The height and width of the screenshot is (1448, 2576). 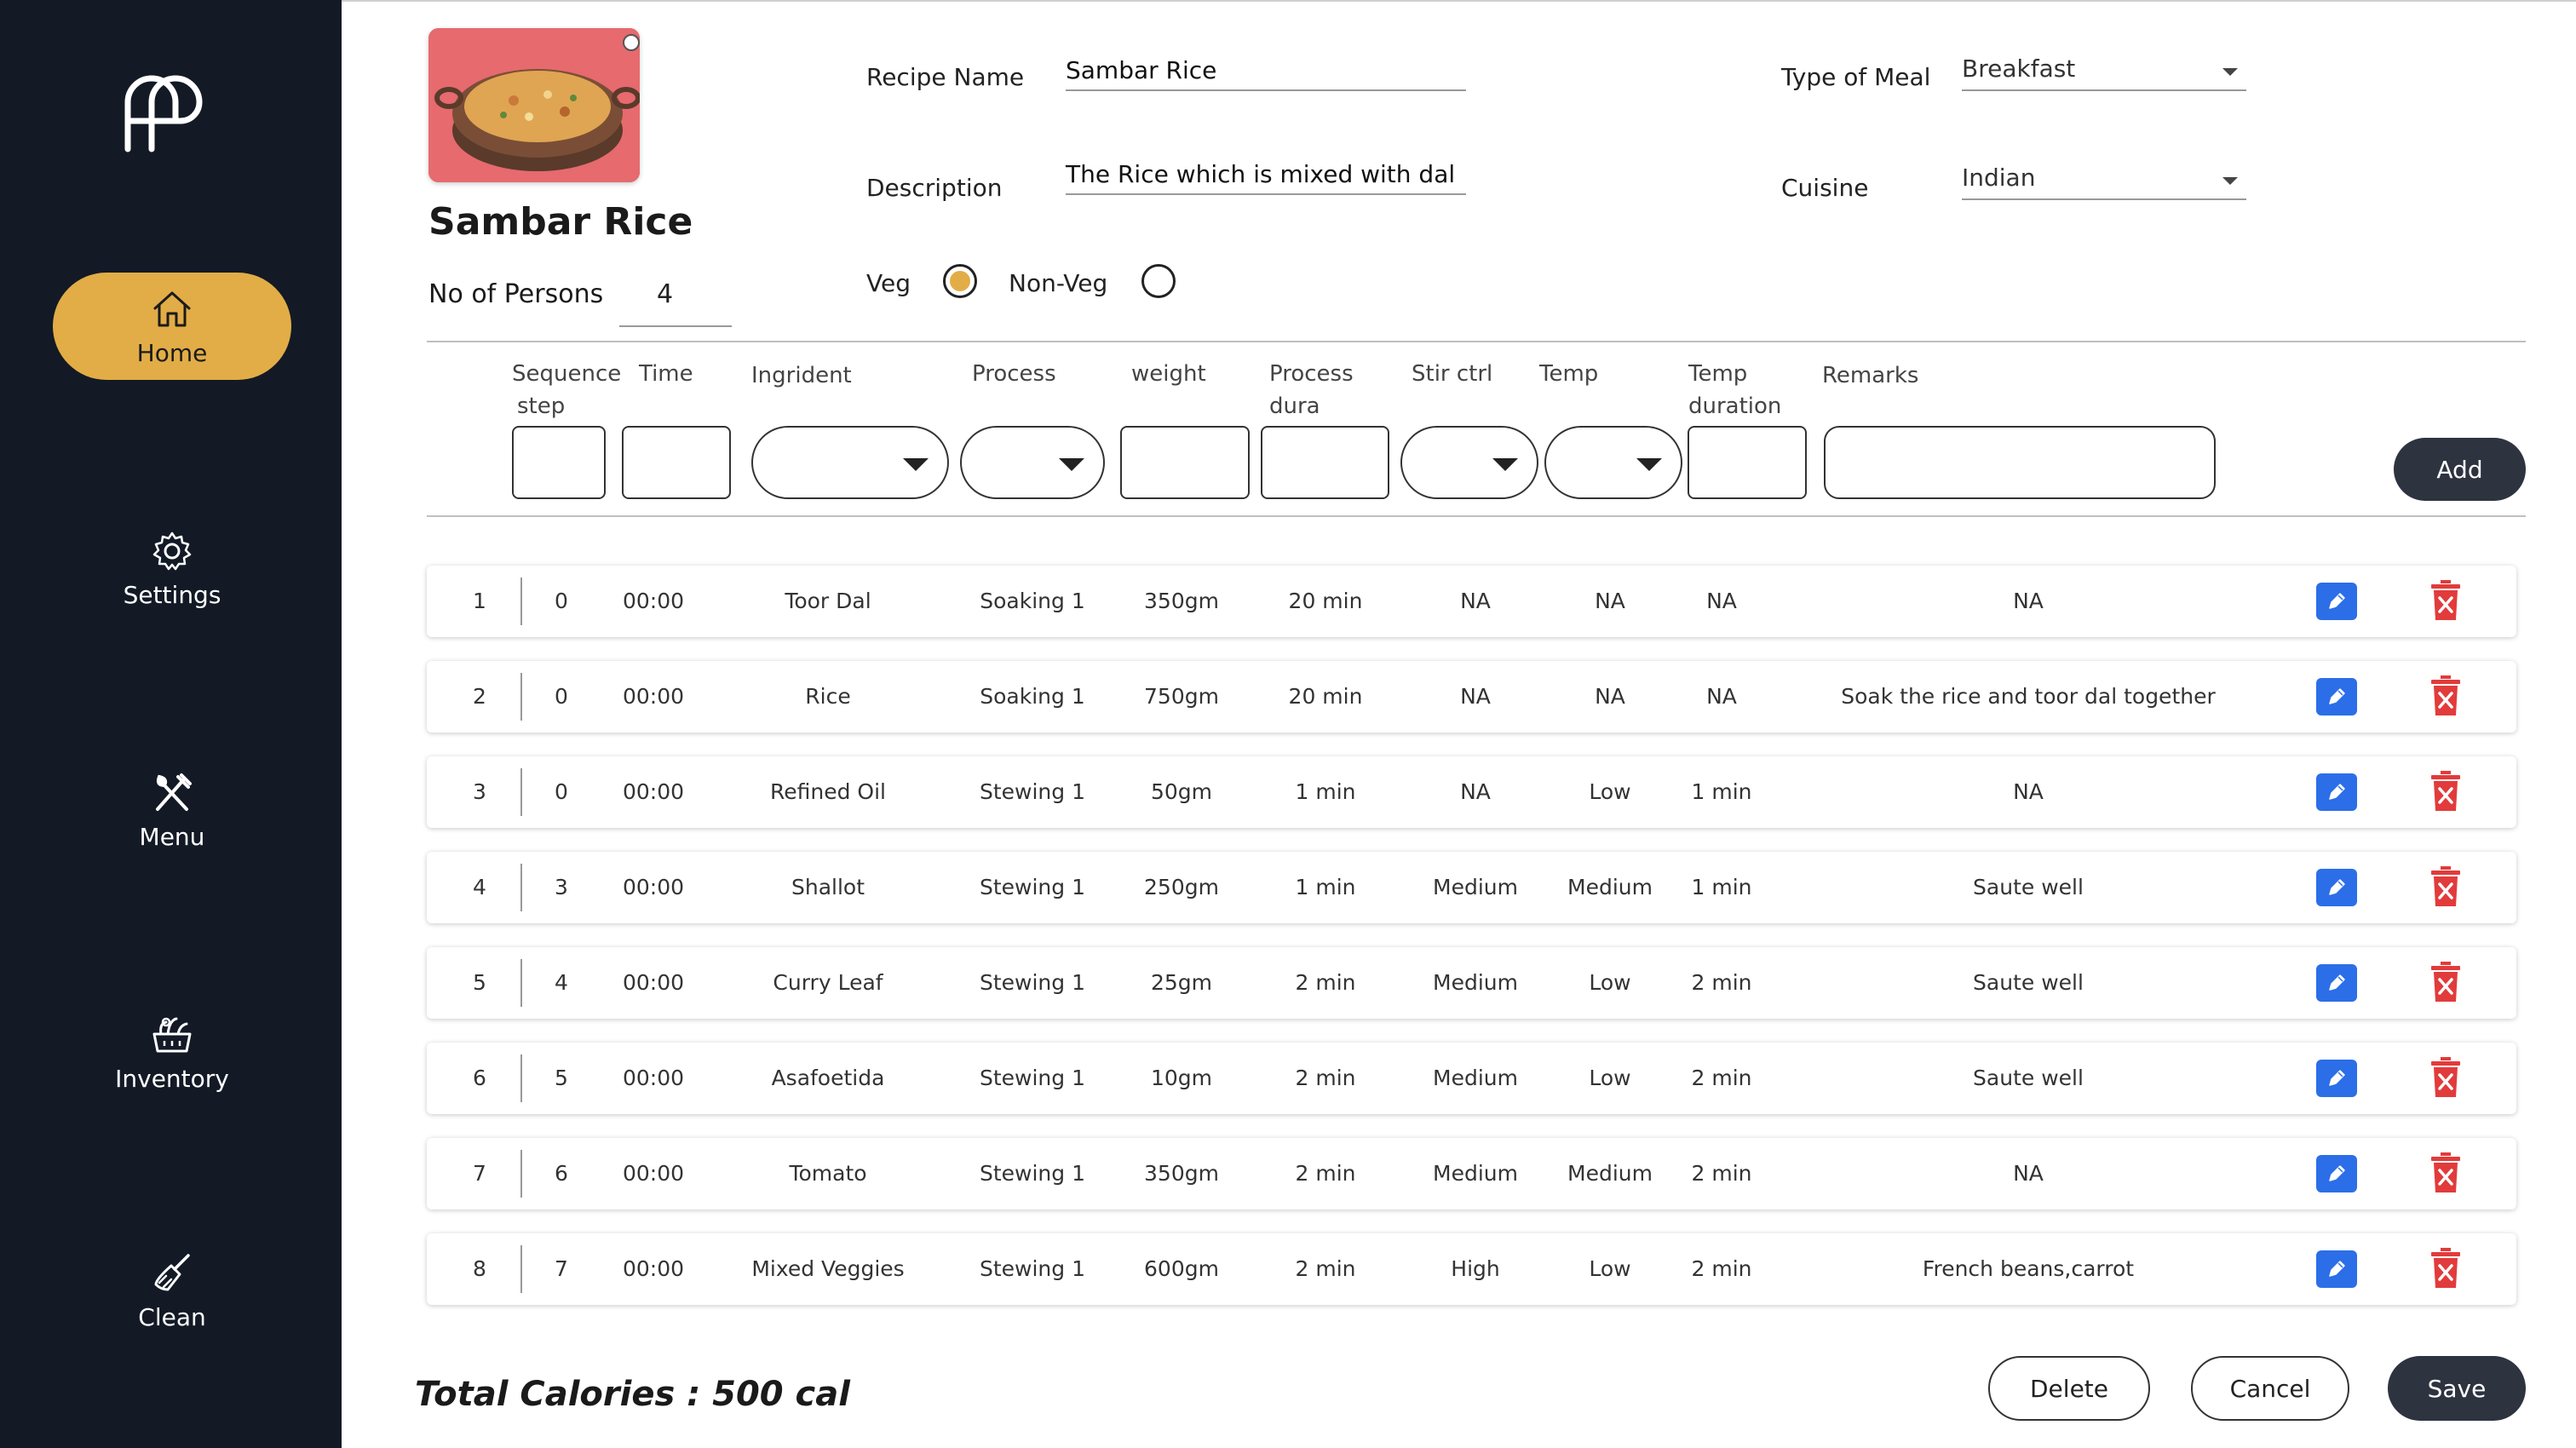 I want to click on sequence-input, so click(x=559, y=462).